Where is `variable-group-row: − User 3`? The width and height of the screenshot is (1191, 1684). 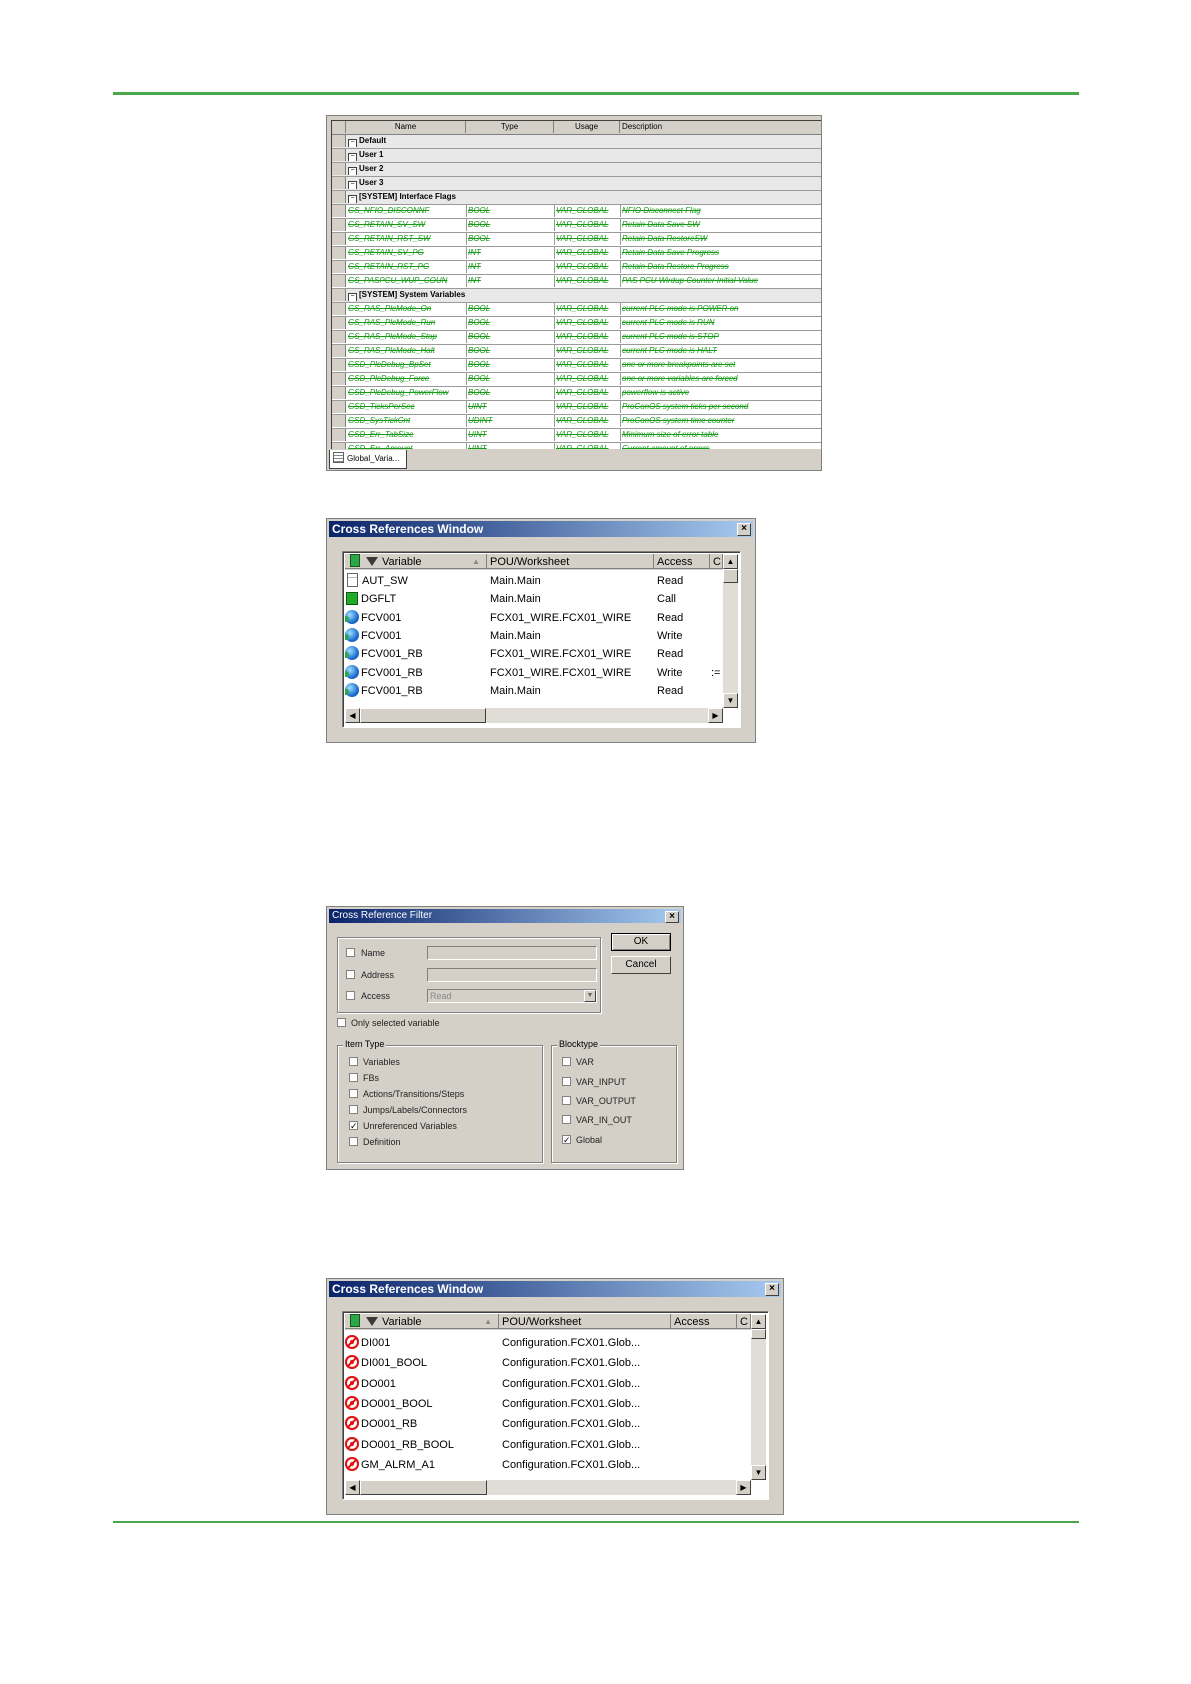
variable-group-row: − User 3 is located at coordinates (576, 184).